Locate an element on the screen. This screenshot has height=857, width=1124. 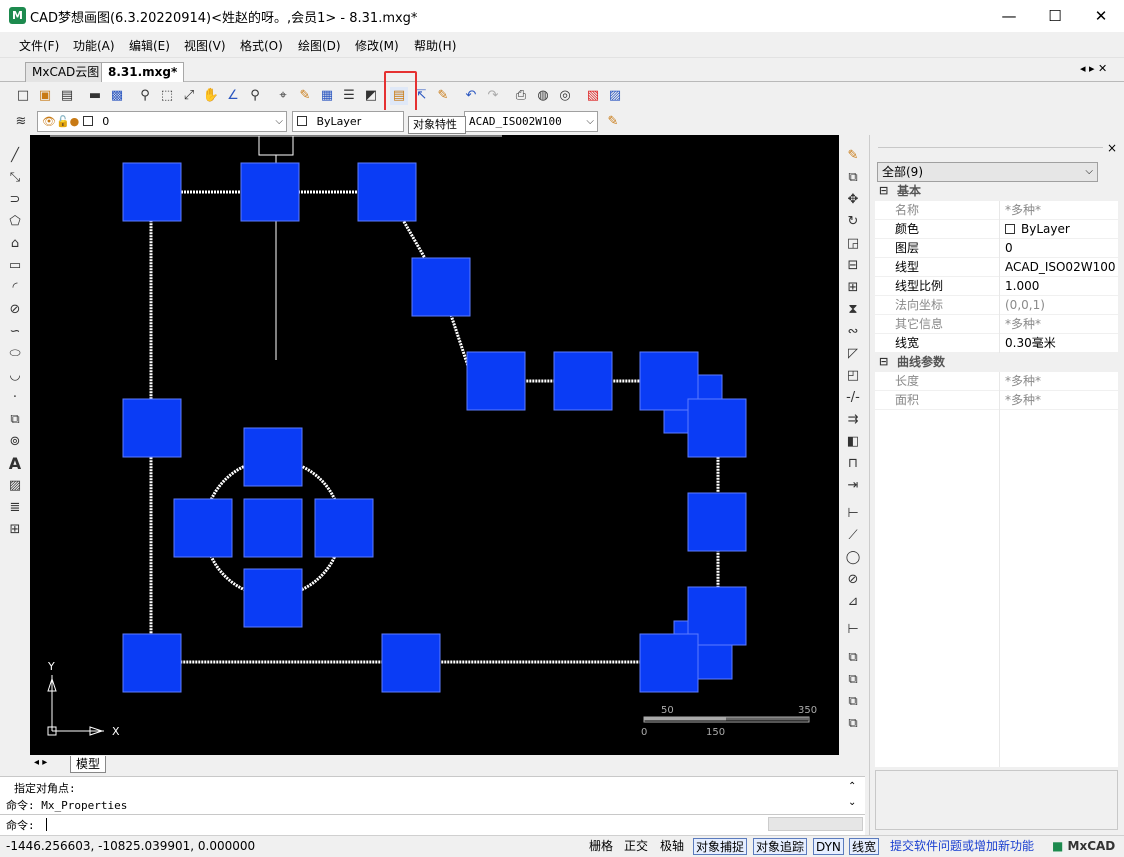
polyline-icon: ⊃ is located at coordinates (15, 200).